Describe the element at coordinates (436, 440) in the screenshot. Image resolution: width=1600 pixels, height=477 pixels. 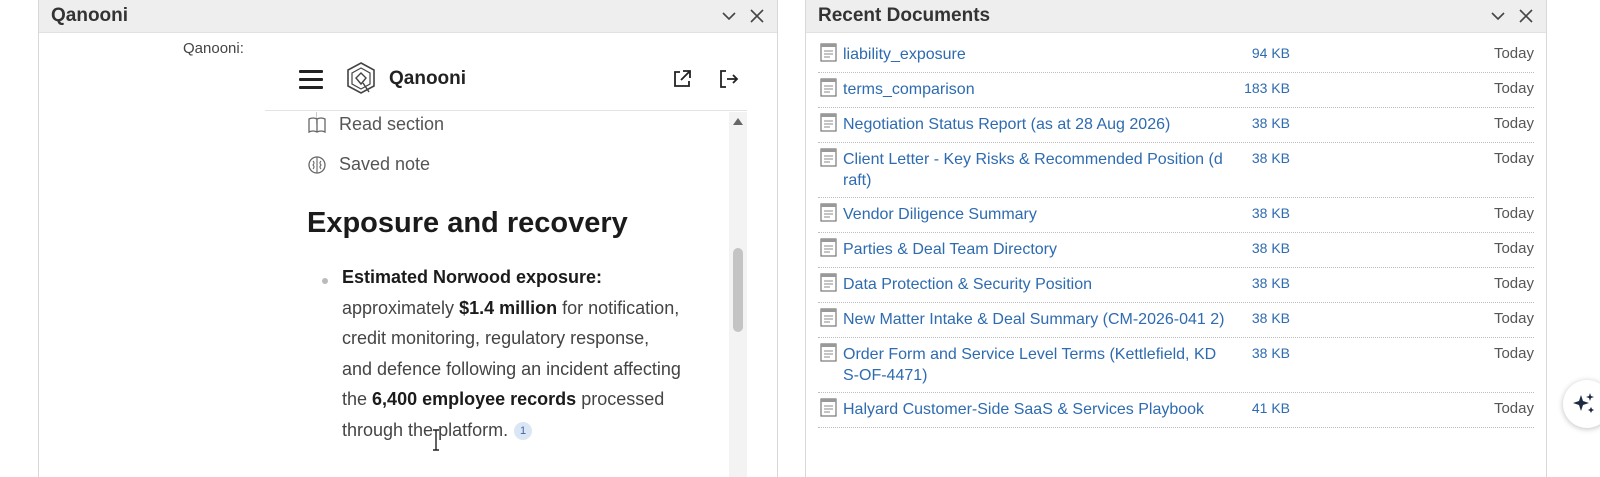
I see `text-cursor-icon` at that location.